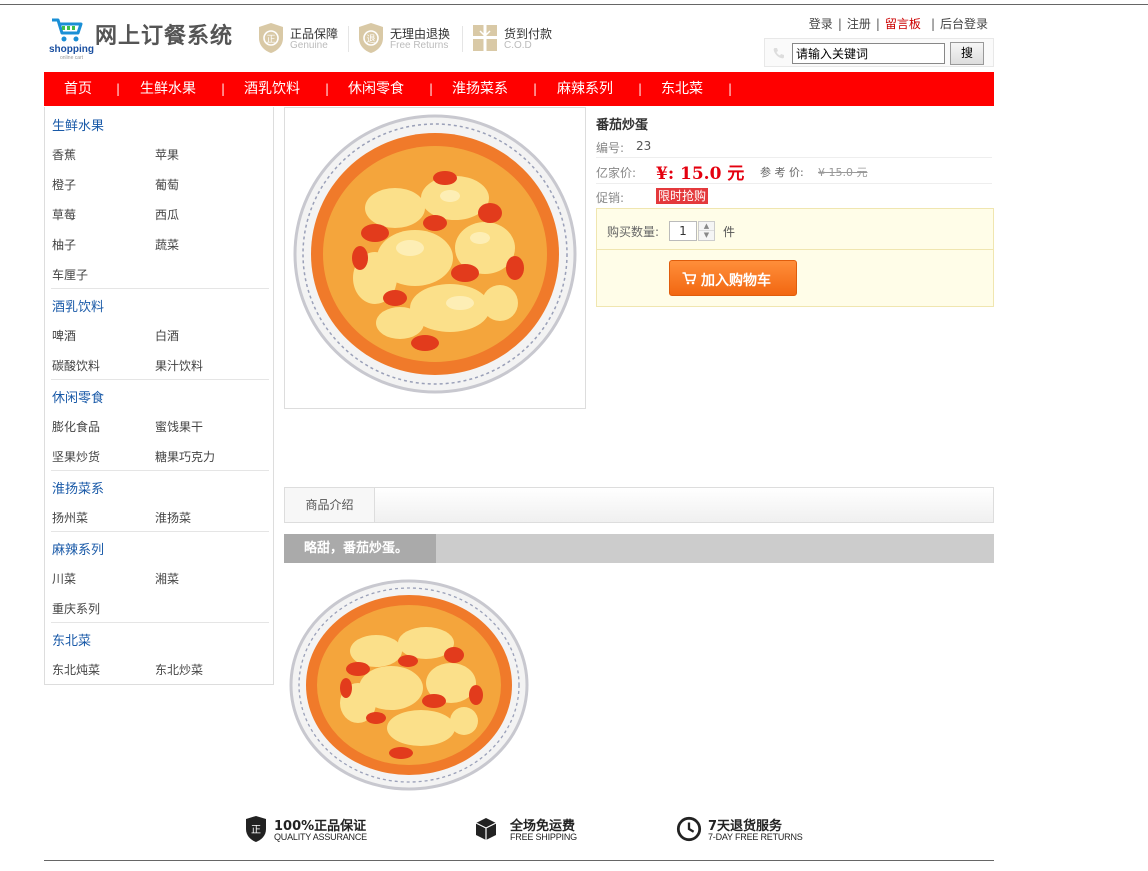 This screenshot has width=1148, height=871. I want to click on purchase-box: 购买数量: 1 ▲ ▼ 件 加入购物车, so click(795, 257).